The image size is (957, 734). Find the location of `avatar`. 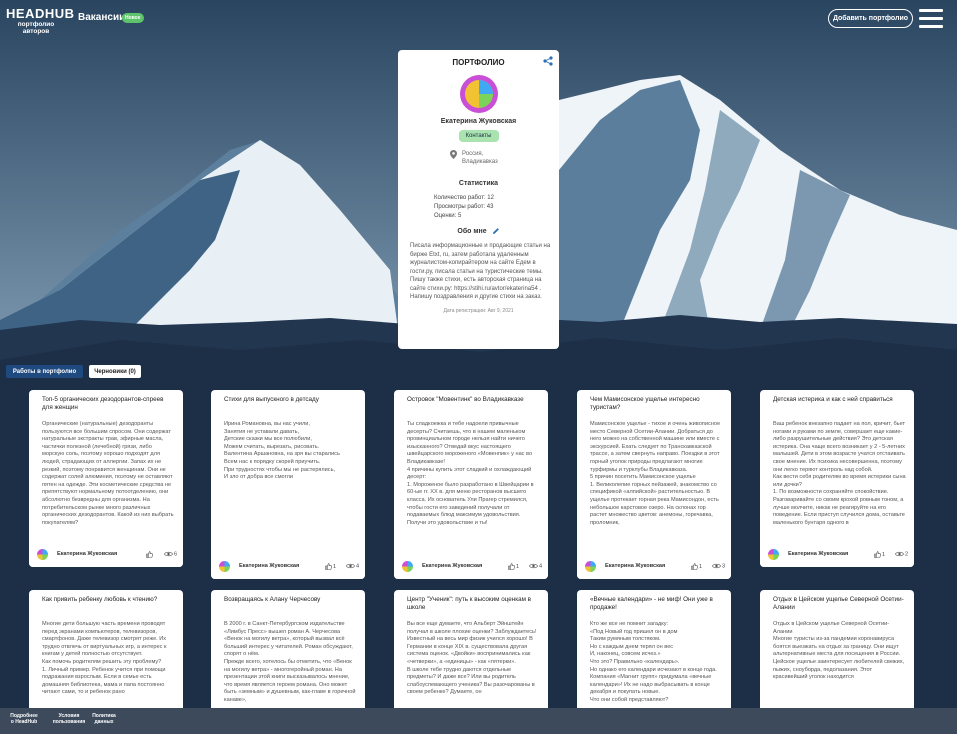

avatar is located at coordinates (478, 94).